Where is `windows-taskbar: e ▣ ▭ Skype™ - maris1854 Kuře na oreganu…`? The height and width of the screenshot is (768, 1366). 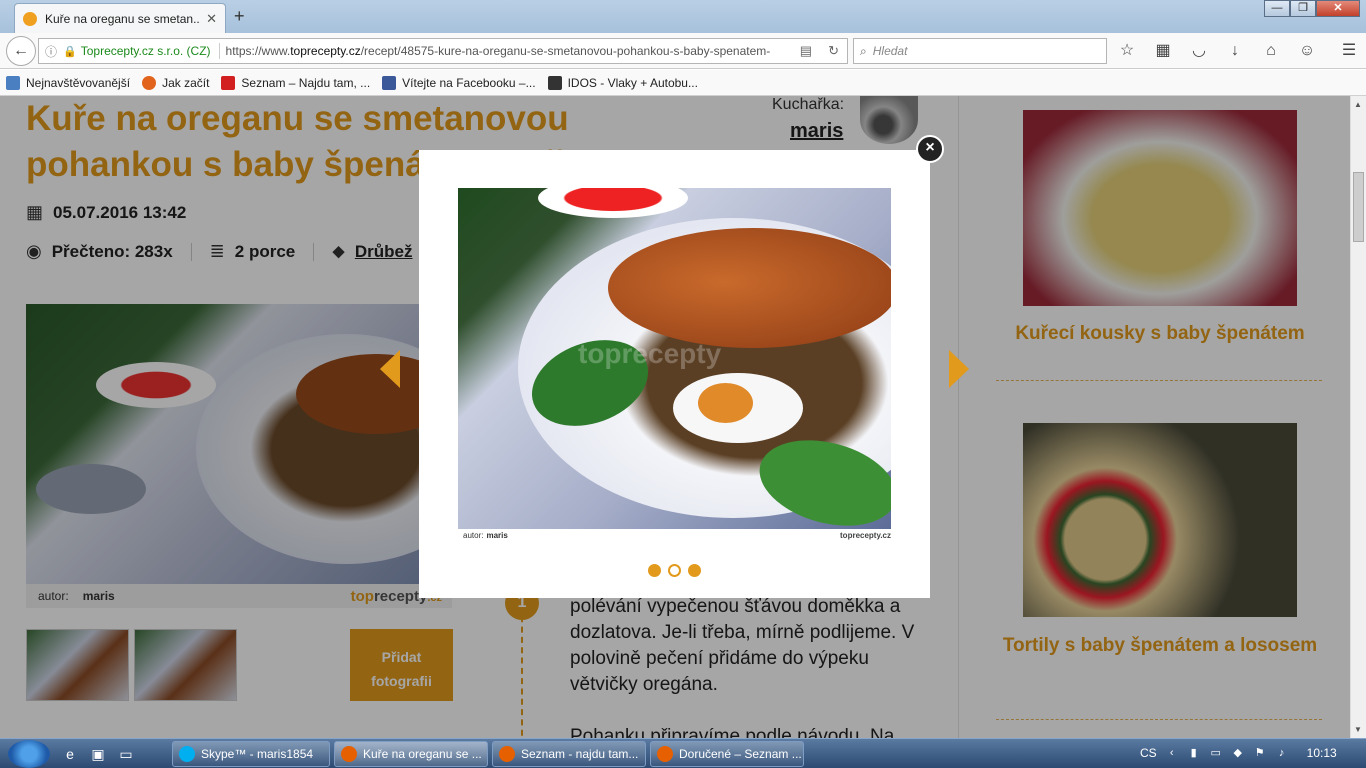
windows-taskbar: e ▣ ▭ Skype™ - maris1854 Kuře na oreganu… is located at coordinates (683, 753).